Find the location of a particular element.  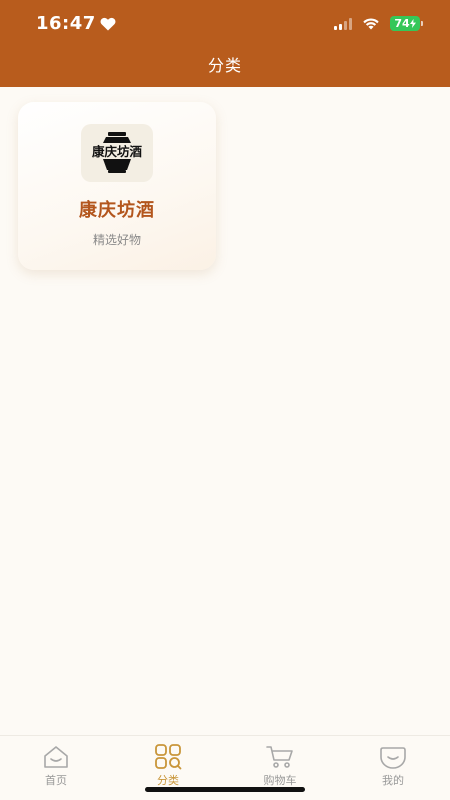

wifi-icon is located at coordinates (371, 24).